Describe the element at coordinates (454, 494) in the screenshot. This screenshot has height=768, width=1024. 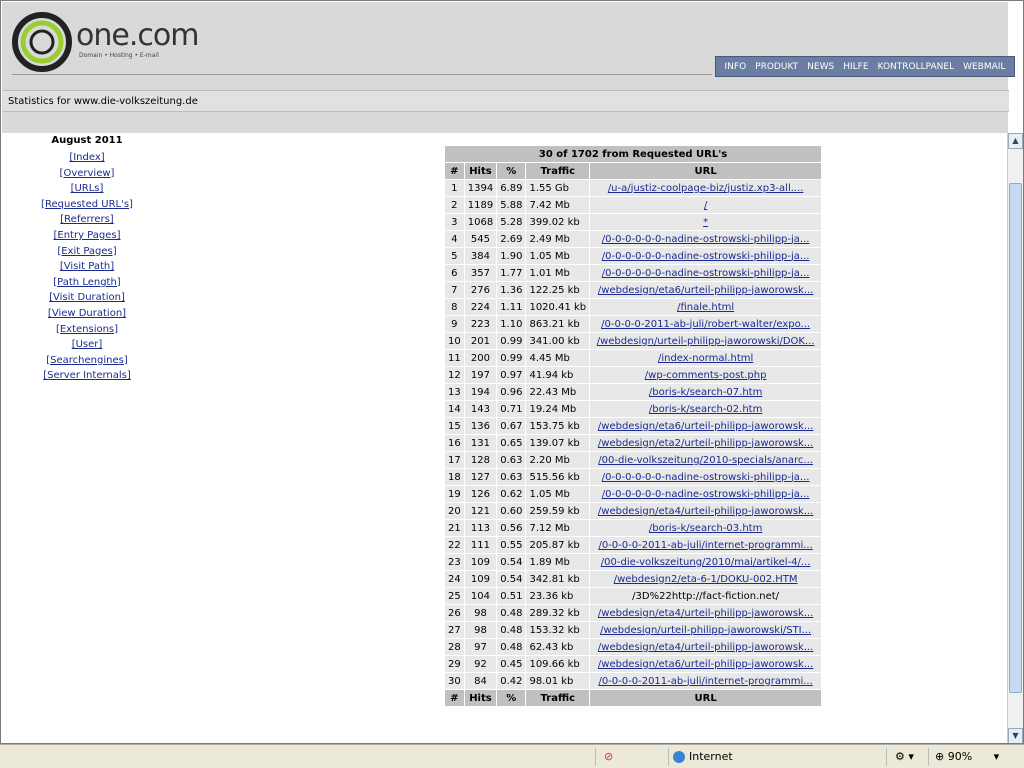
I see `cell-rank: 19` at that location.